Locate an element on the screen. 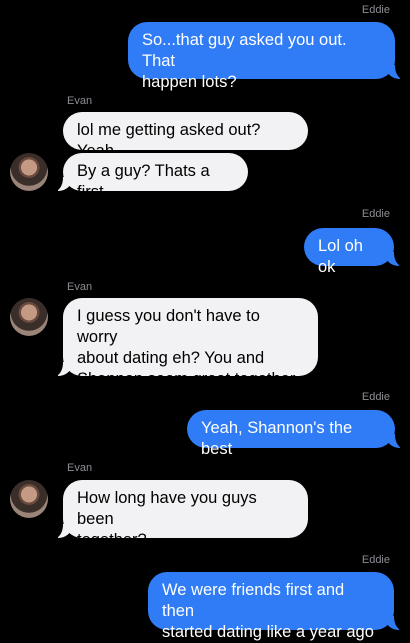  message-bubble-incoming: lol me getting asked out? Yeah is located at coordinates (185, 136).